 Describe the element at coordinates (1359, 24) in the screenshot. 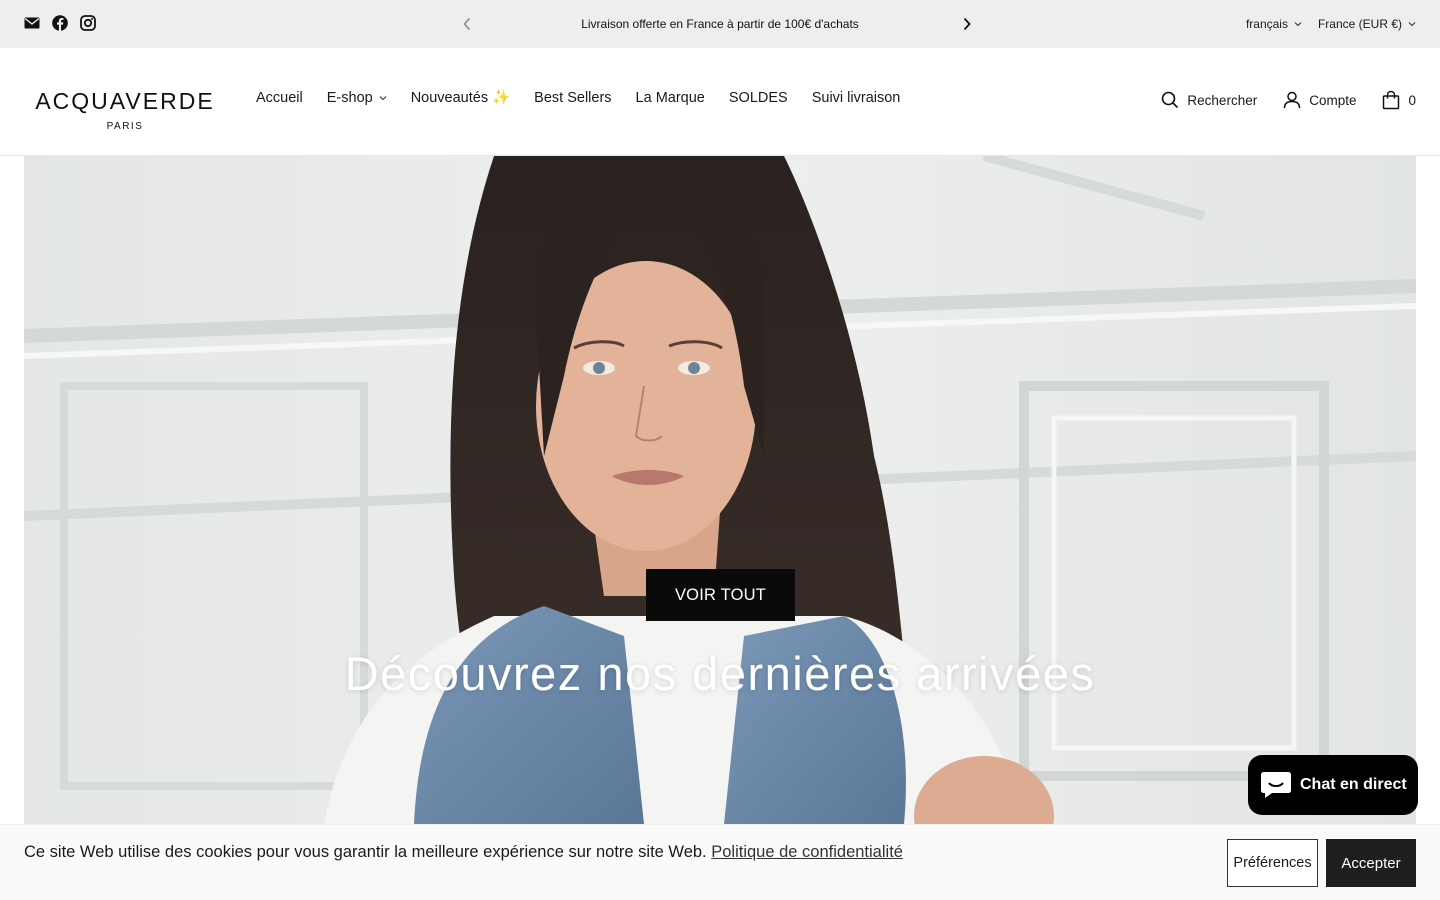

I see `currency-value: France (EUR €)` at that location.